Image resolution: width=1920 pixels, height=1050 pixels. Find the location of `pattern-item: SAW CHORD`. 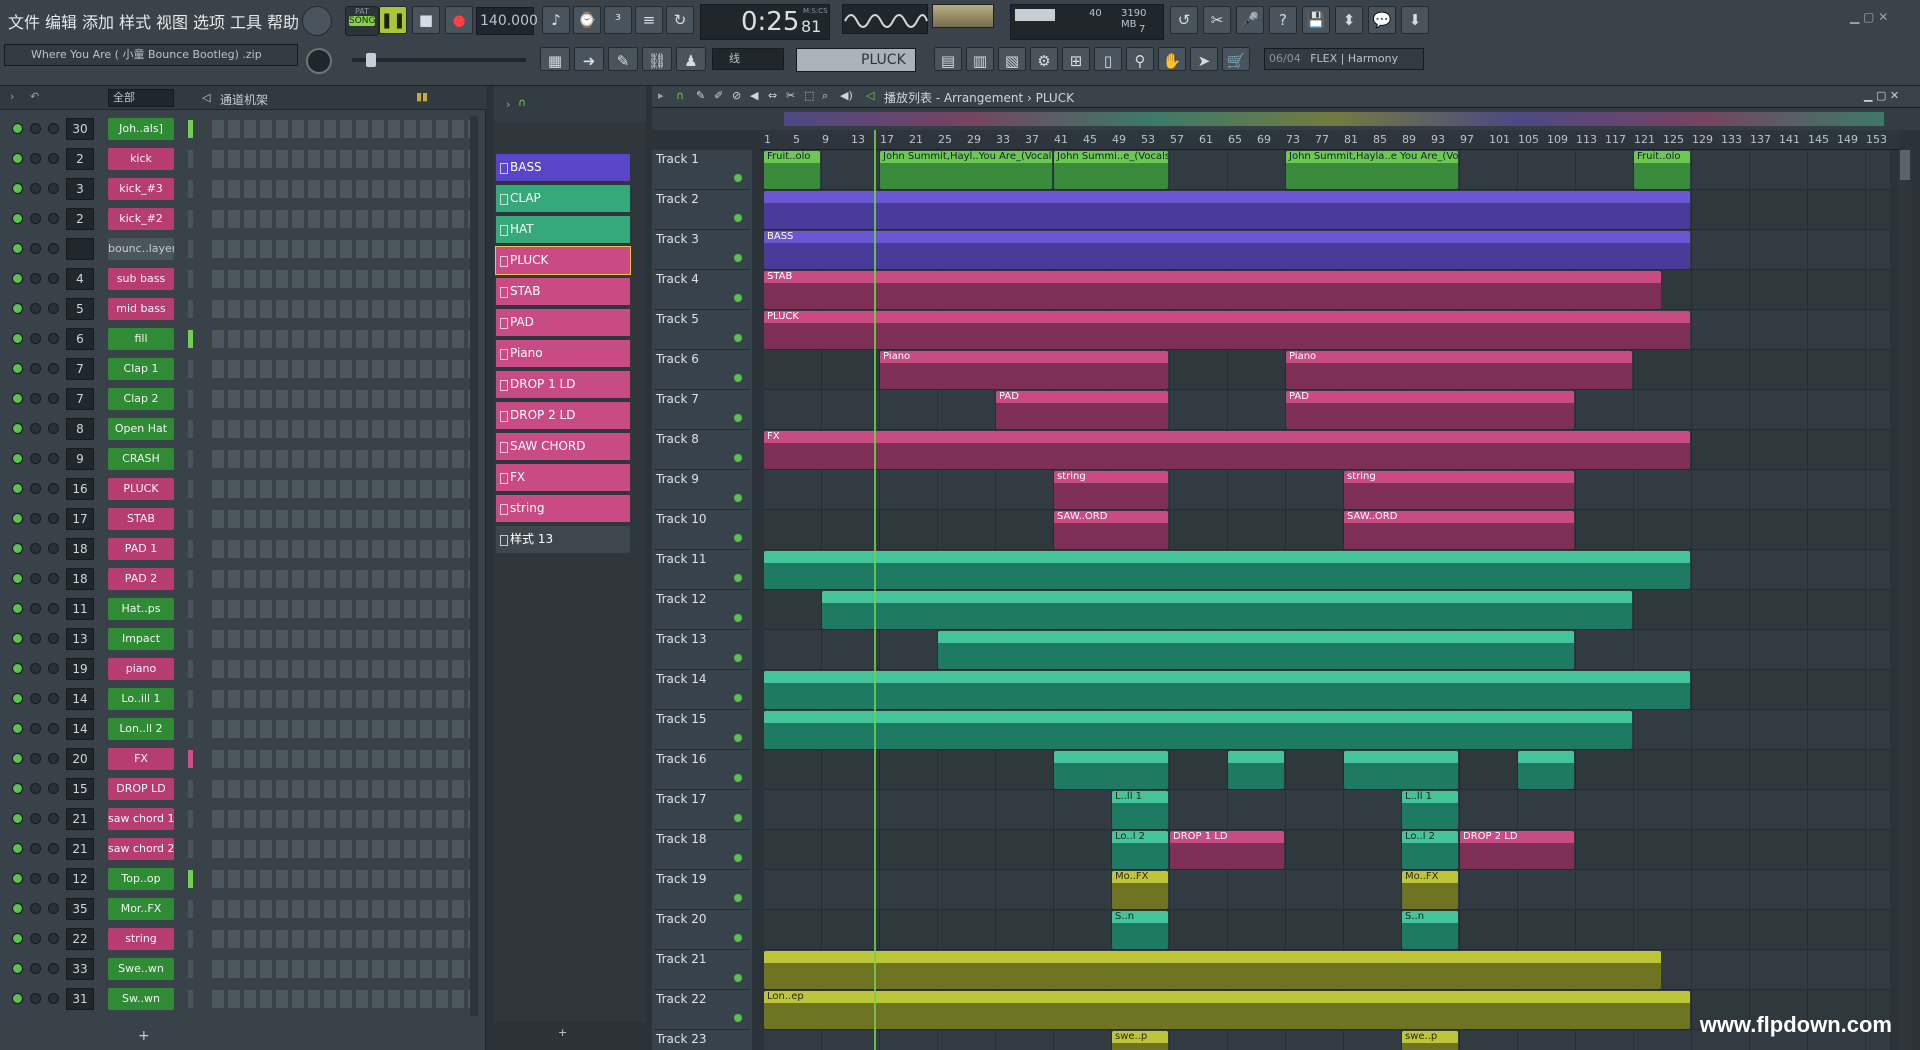

pattern-item: SAW CHORD is located at coordinates (563, 446).